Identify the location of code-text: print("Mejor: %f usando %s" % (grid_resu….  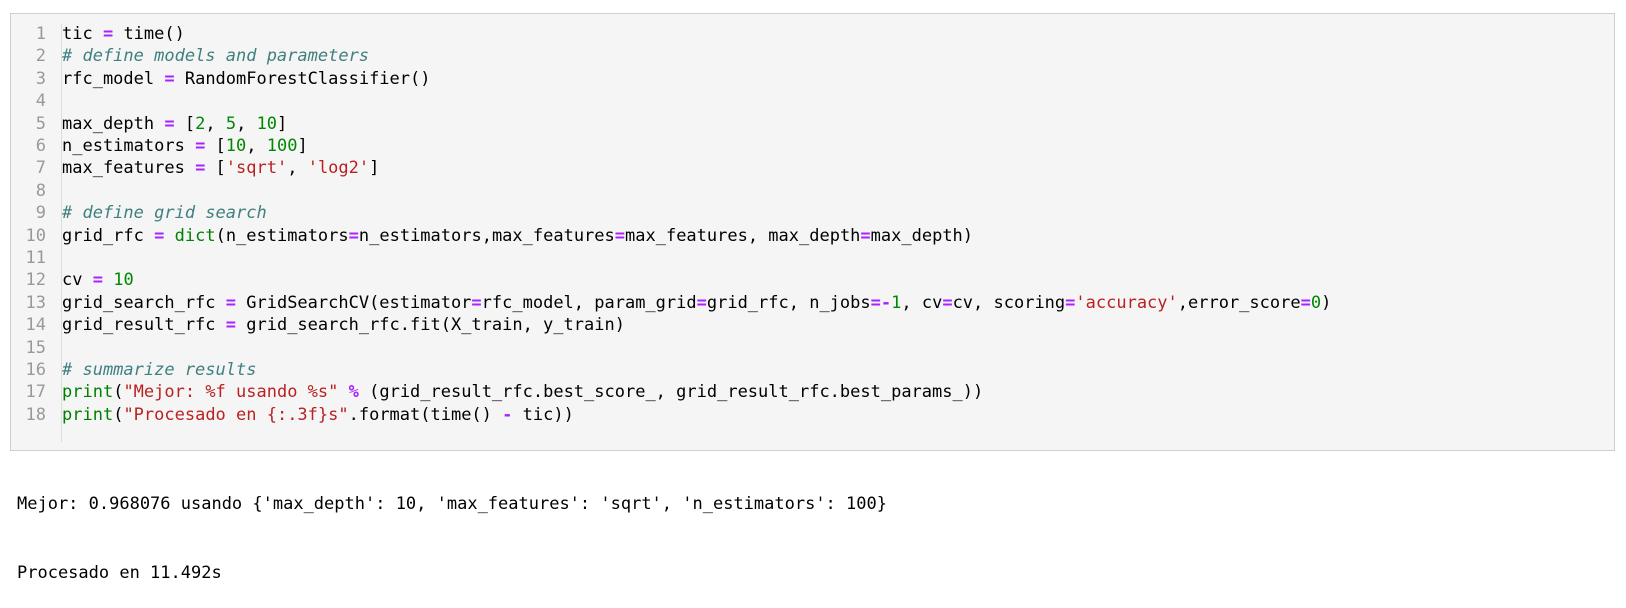
(522, 392).